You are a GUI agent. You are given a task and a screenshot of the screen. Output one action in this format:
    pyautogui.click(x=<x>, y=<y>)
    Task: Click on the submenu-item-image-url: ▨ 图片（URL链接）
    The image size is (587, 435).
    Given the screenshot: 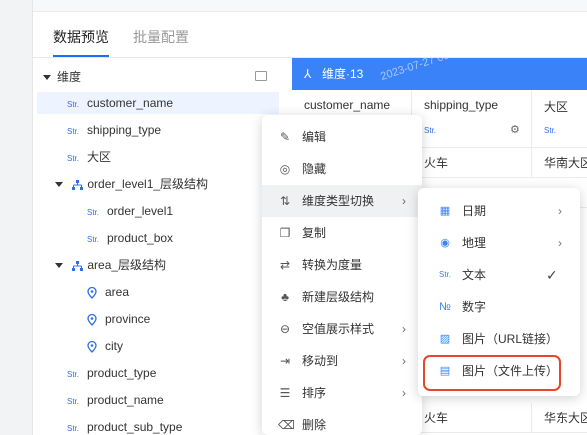 What is the action you would take?
    pyautogui.click(x=499, y=339)
    